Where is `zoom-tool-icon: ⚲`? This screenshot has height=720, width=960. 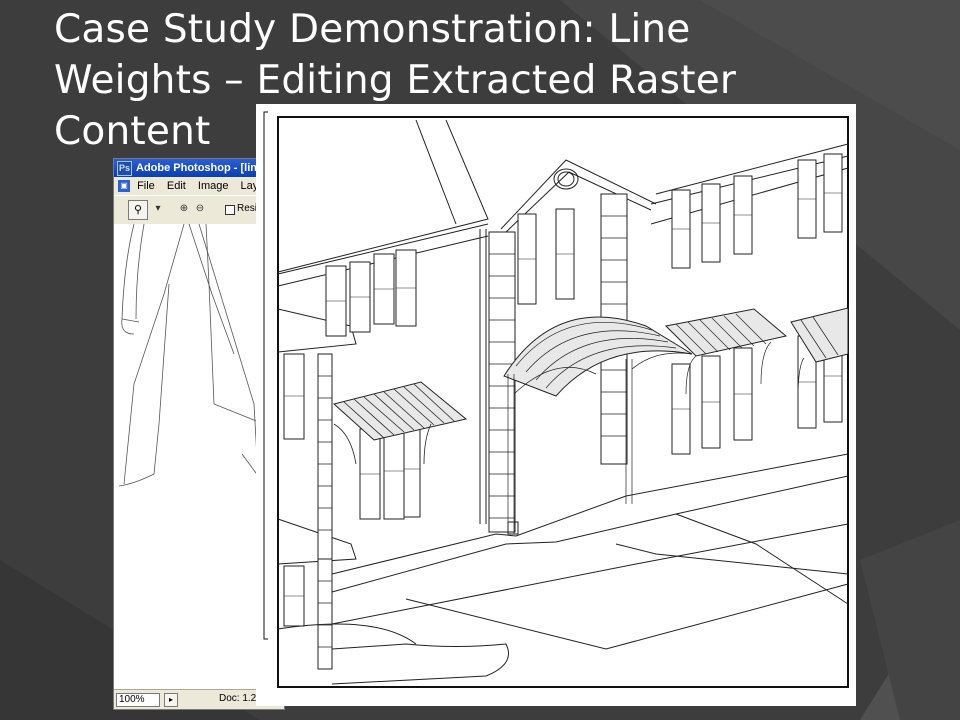 zoom-tool-icon: ⚲ is located at coordinates (138, 210).